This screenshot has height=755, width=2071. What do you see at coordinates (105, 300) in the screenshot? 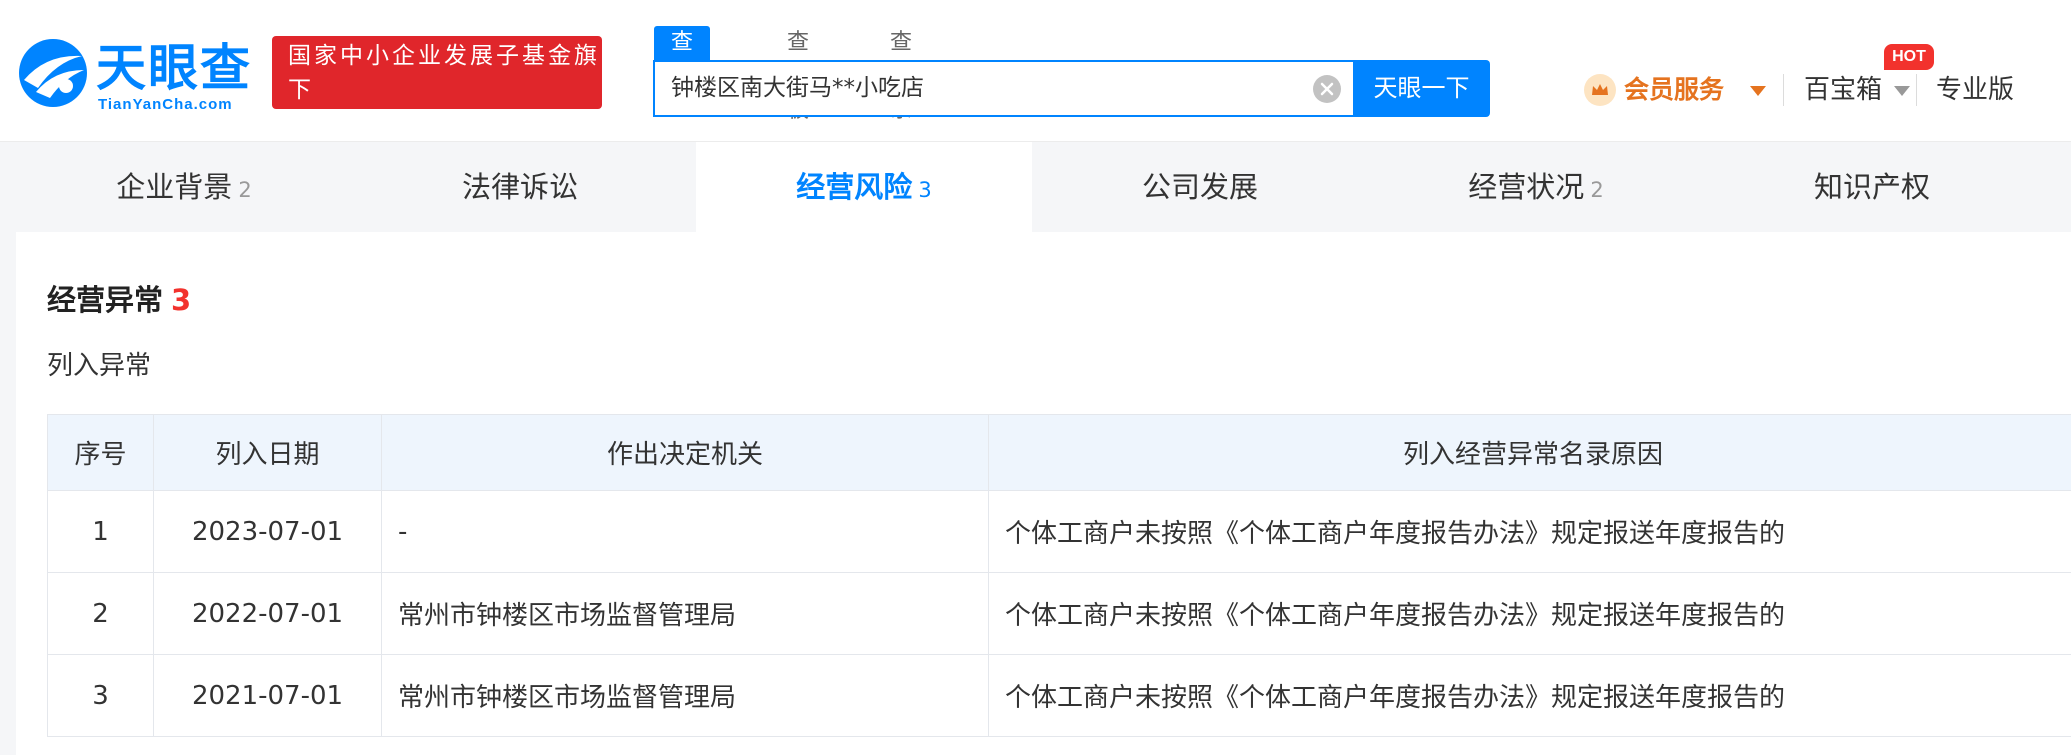
I see `section-title-text: 经营异常` at bounding box center [105, 300].